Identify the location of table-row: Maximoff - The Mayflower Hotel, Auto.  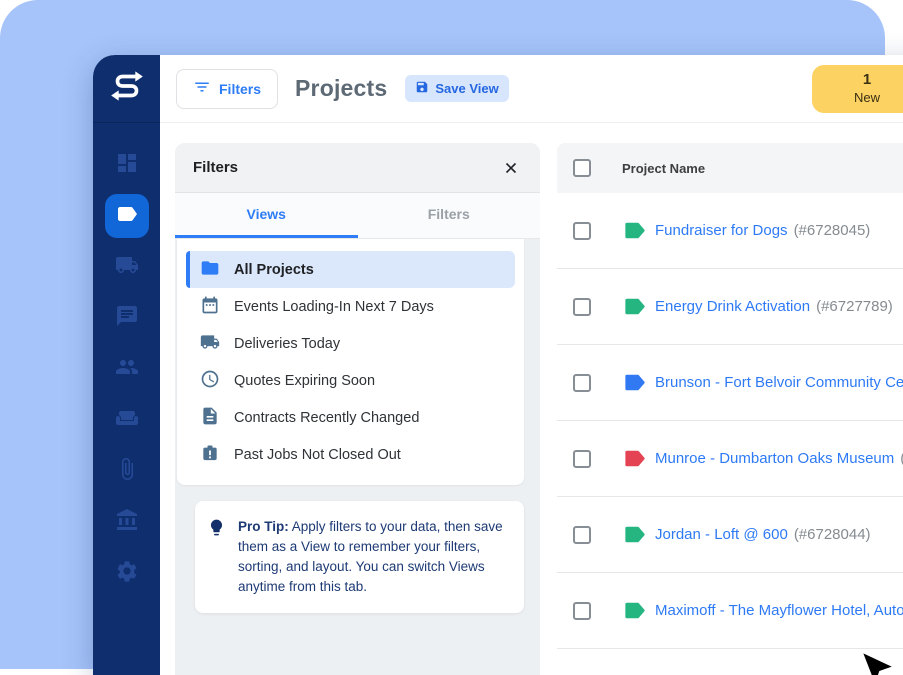
(730, 611).